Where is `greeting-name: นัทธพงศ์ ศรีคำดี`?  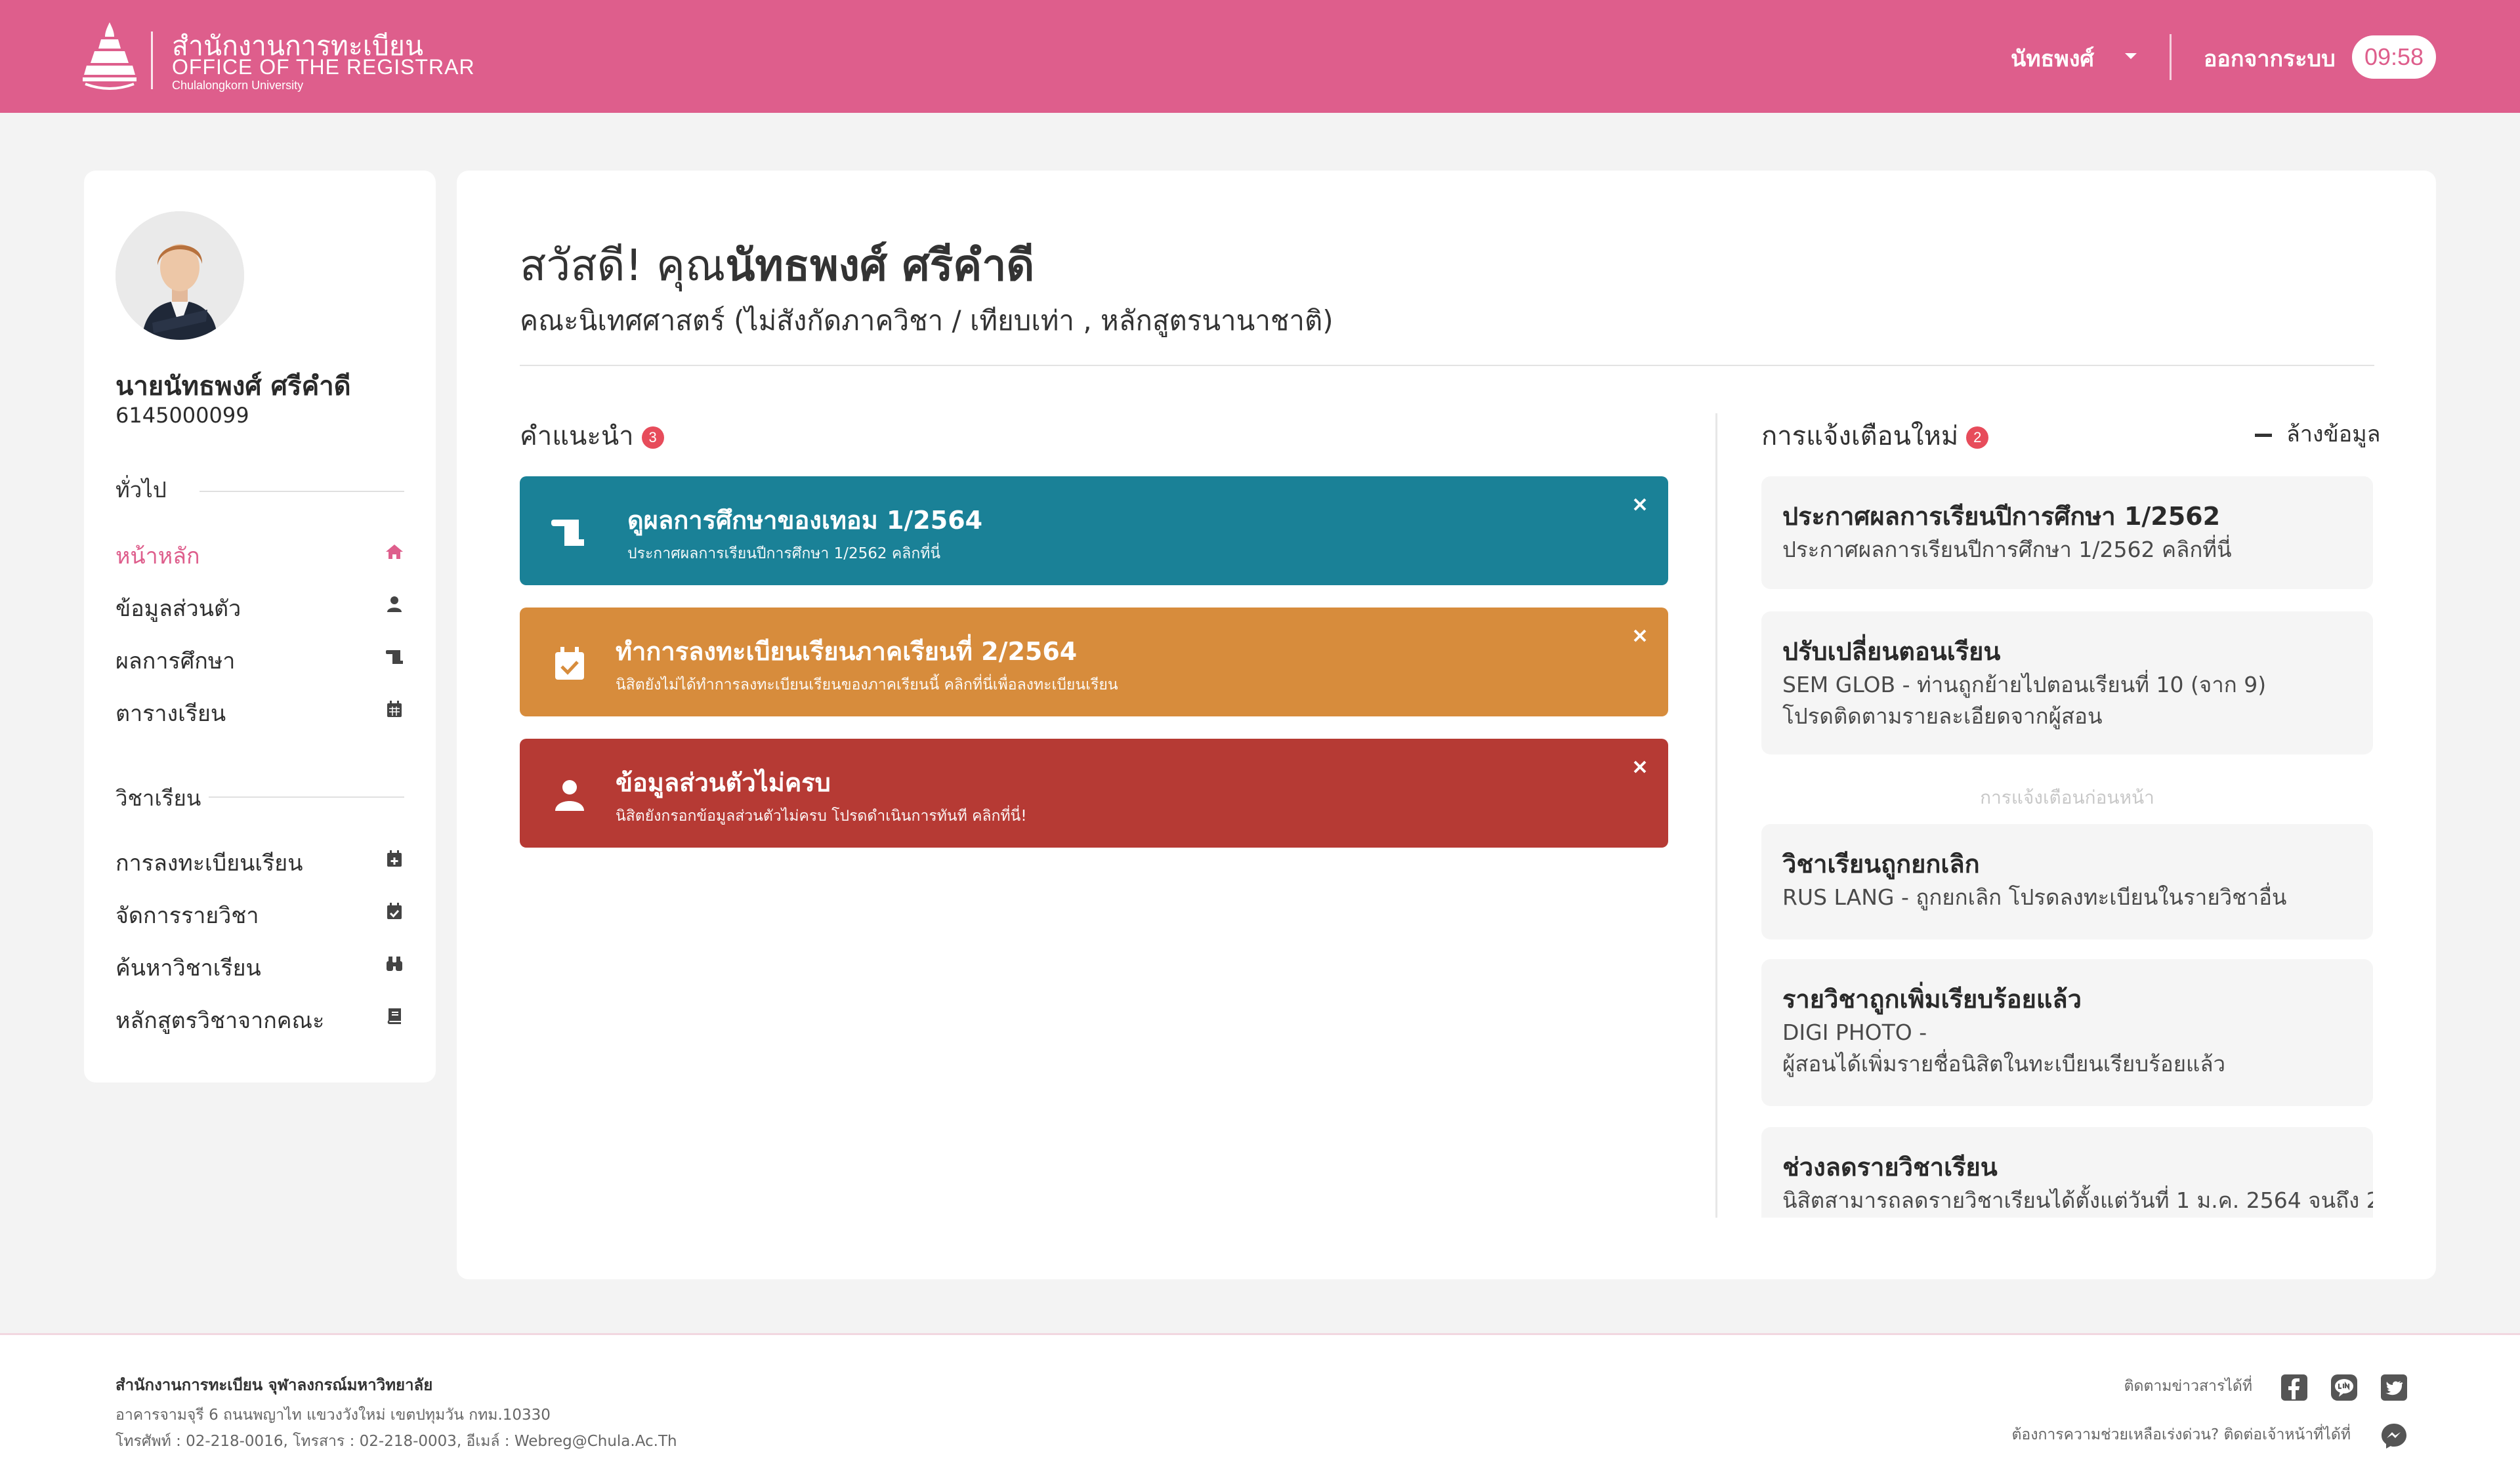 greeting-name: นัทธพงศ์ ศรีคำดี is located at coordinates (880, 265).